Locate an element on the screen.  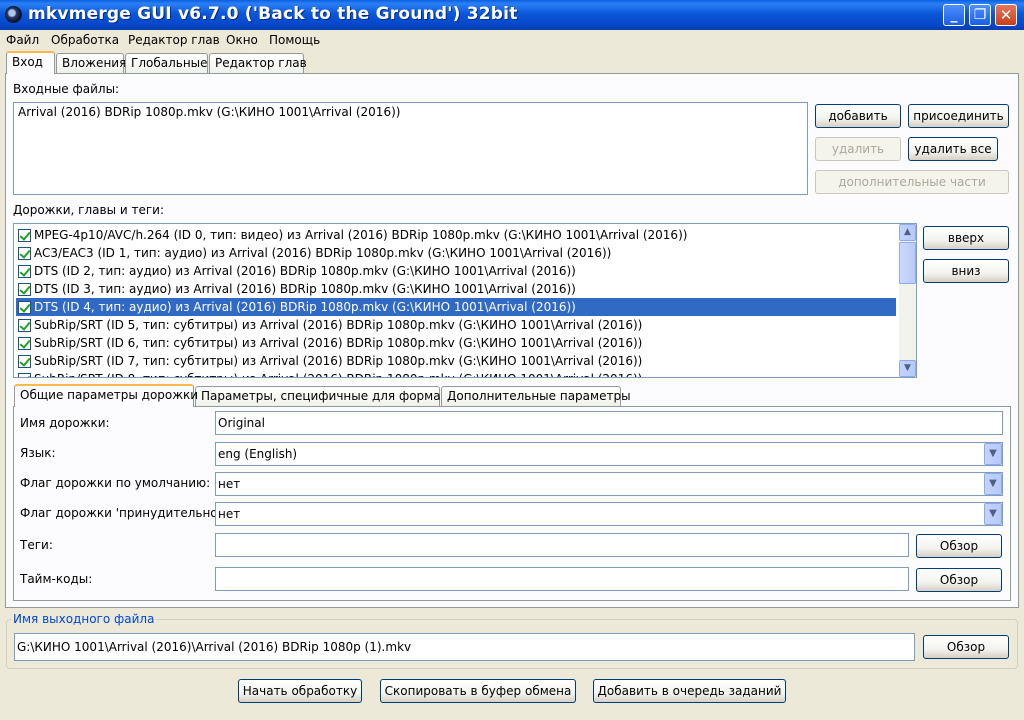
menu-window: Окно is located at coordinates (242, 40).